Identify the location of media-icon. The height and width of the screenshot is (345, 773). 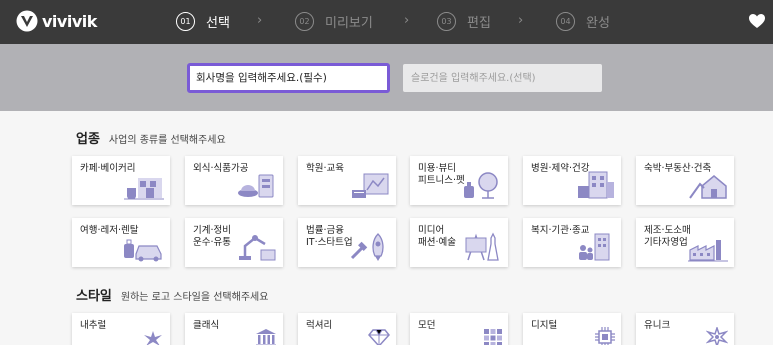
(482, 246).